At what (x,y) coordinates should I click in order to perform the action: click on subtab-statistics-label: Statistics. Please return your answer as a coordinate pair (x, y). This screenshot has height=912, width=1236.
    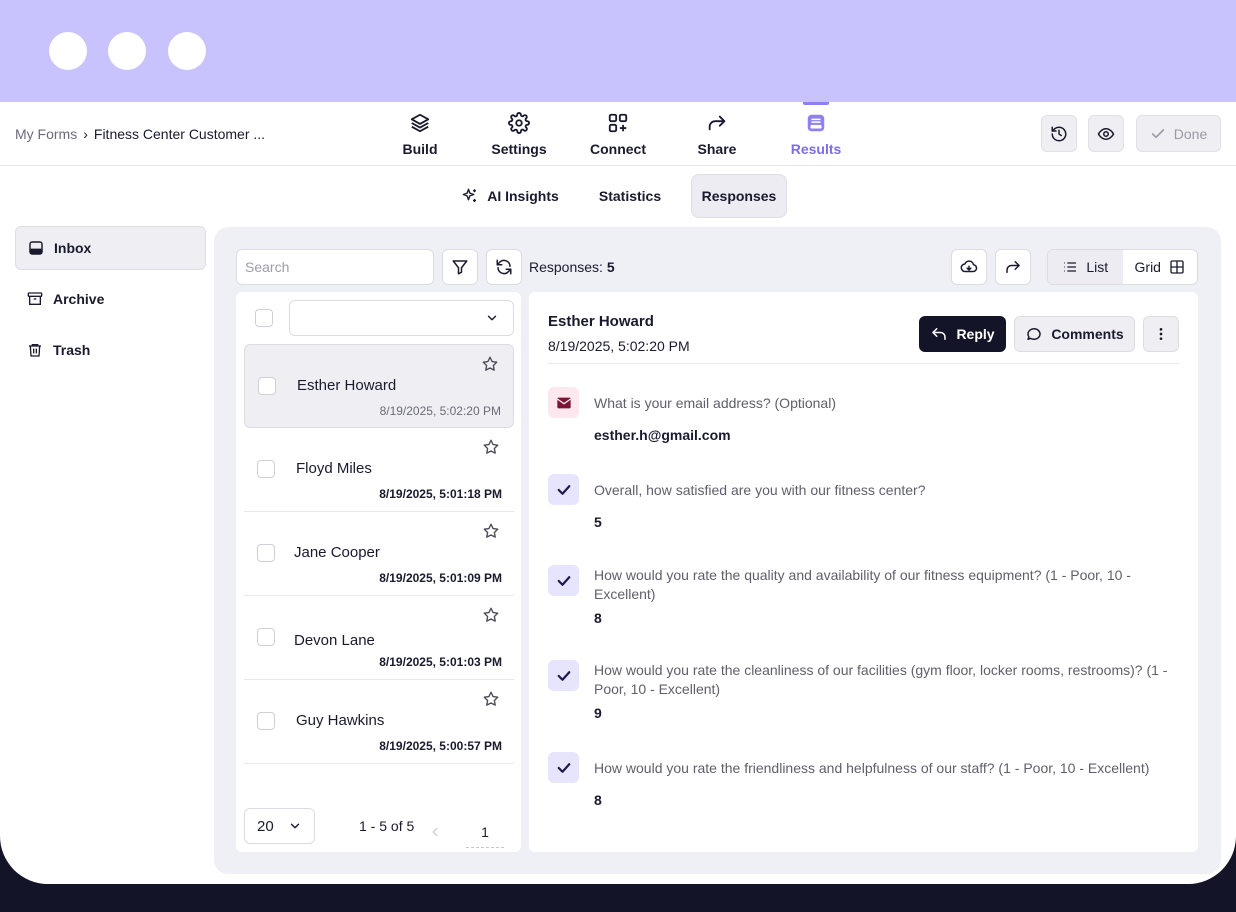
    Looking at the image, I should click on (630, 196).